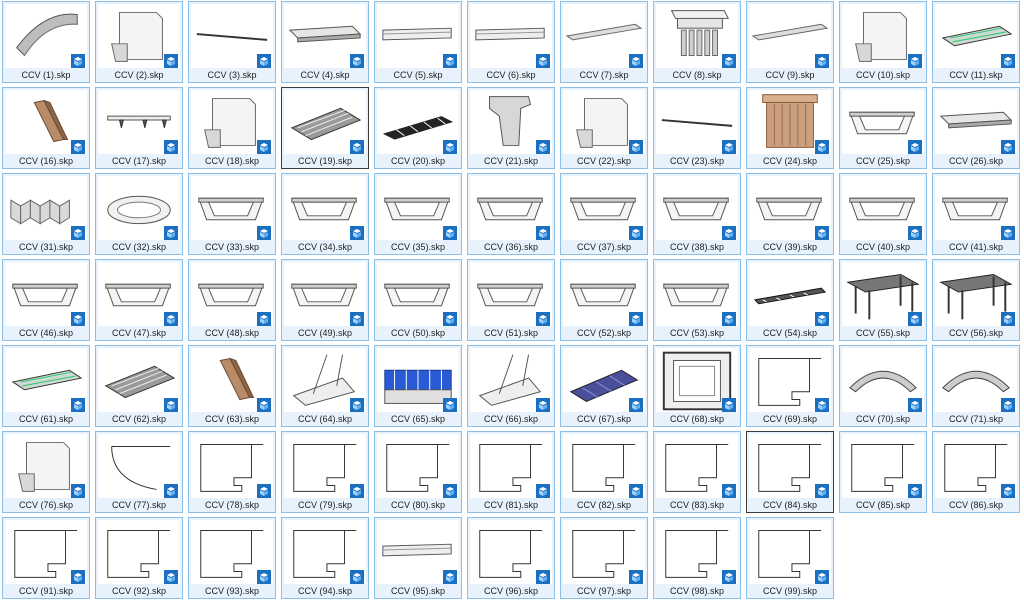 This screenshot has width=1024, height=600. Describe the element at coordinates (325, 128) in the screenshot. I see `file-tile: CCV (19).skp` at that location.